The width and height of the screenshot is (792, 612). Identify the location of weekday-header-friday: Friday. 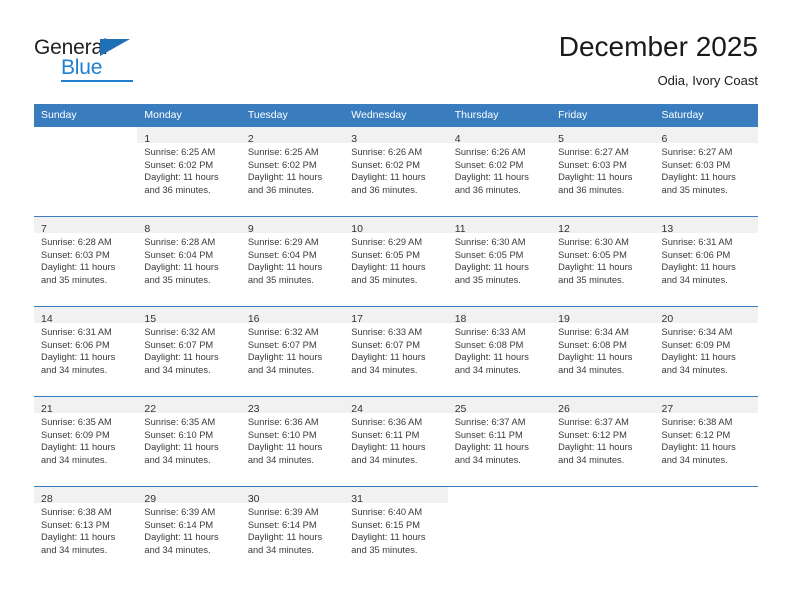
(603, 115).